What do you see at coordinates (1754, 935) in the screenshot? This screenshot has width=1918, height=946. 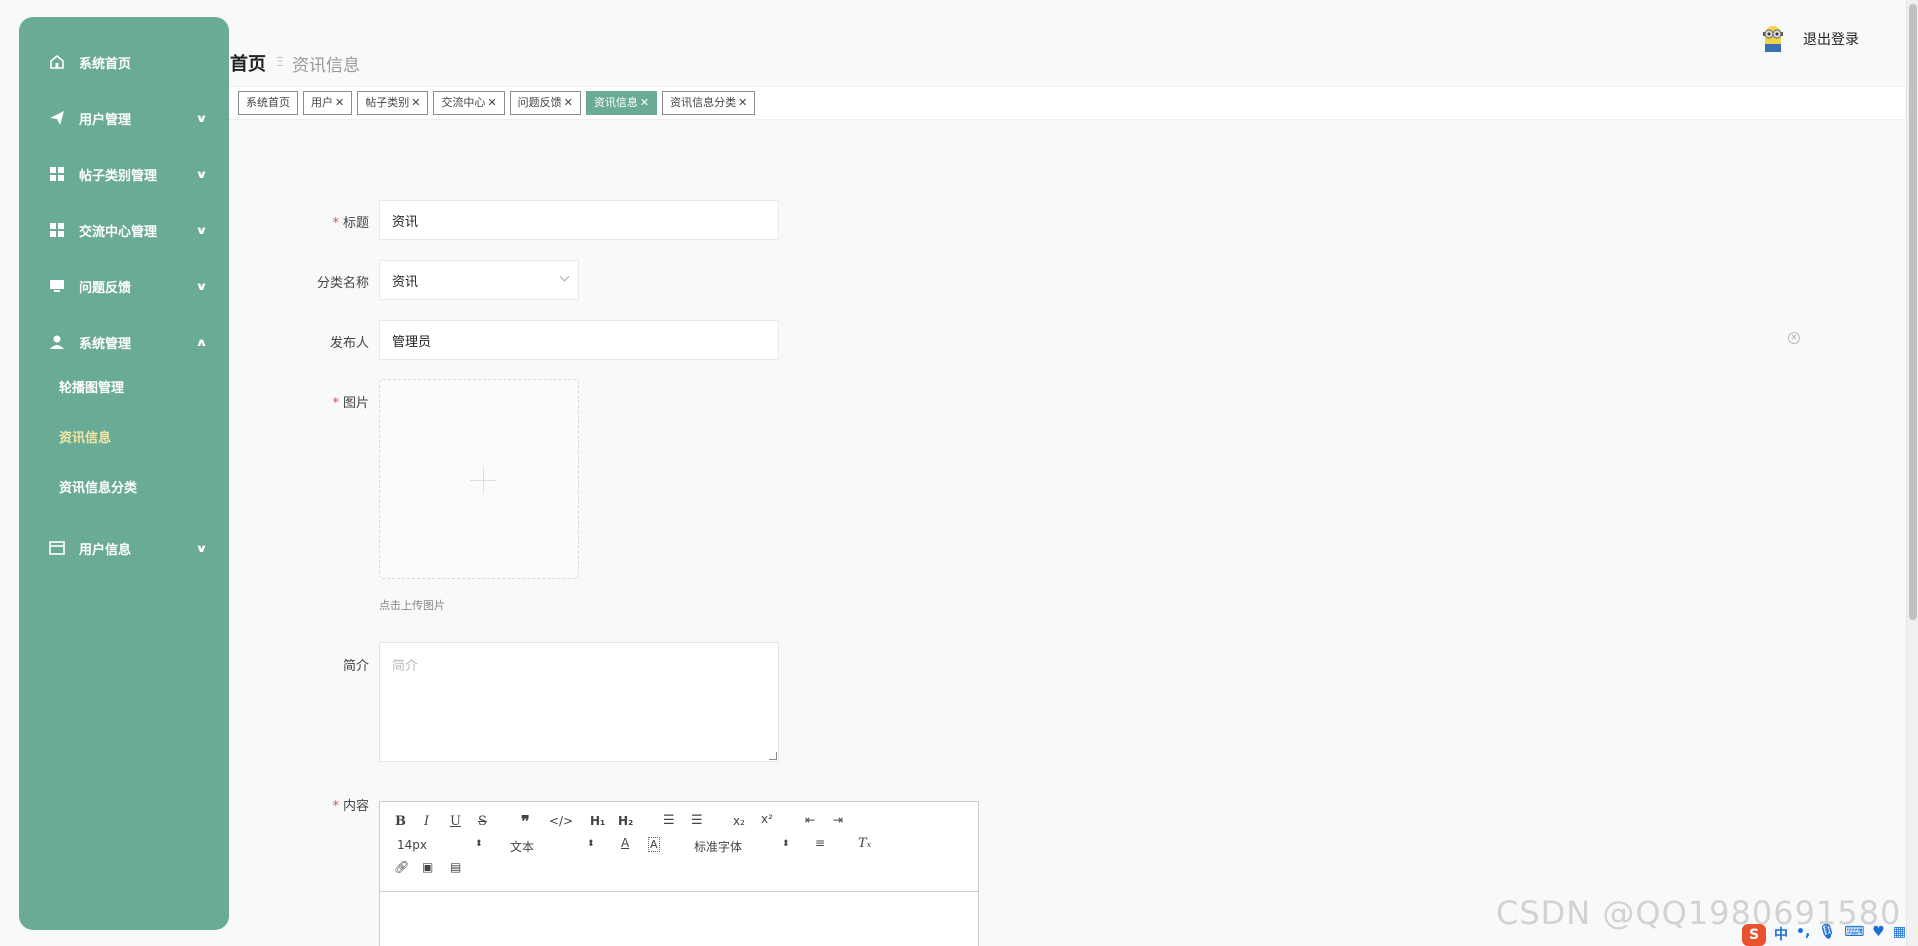 I see `ime-logo: S` at bounding box center [1754, 935].